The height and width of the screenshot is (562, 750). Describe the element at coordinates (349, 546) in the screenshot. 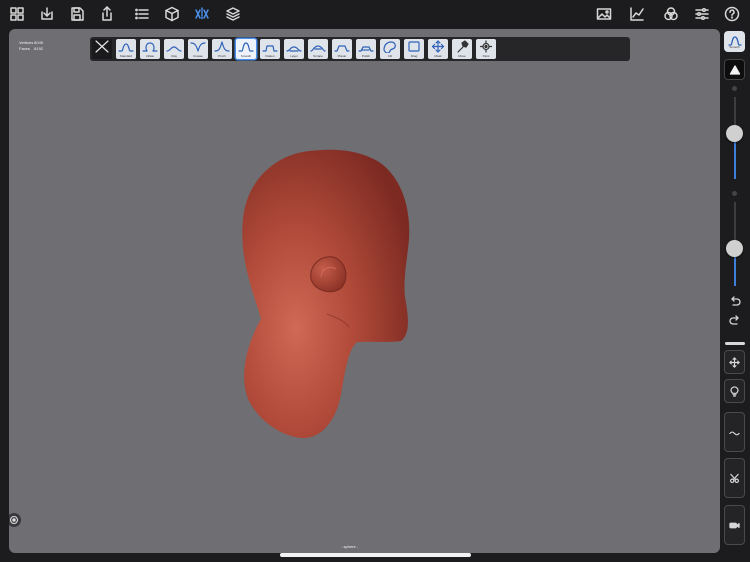

I see `mesh-name-label: - sphere -` at that location.